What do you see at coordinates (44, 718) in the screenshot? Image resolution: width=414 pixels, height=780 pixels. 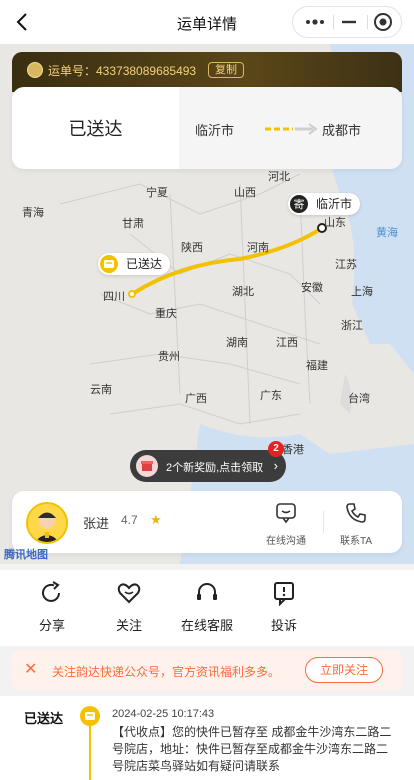 I see `timeline-status: 已送达` at bounding box center [44, 718].